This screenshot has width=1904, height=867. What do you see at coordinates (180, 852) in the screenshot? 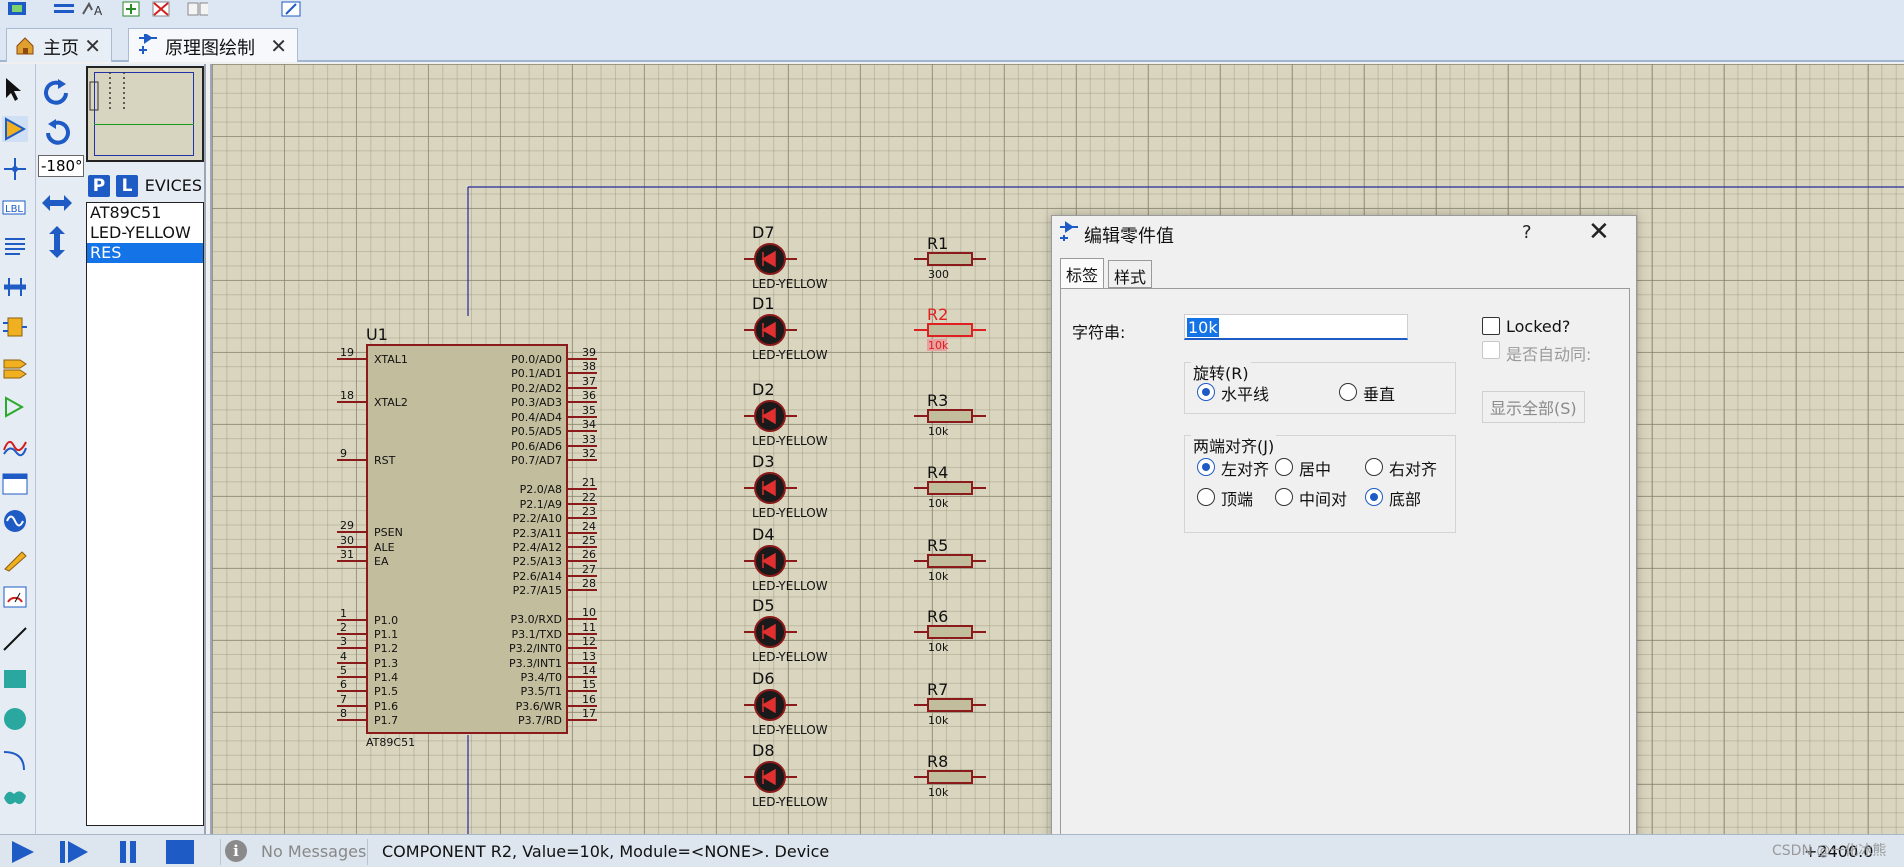
I see `stop-icon` at bounding box center [180, 852].